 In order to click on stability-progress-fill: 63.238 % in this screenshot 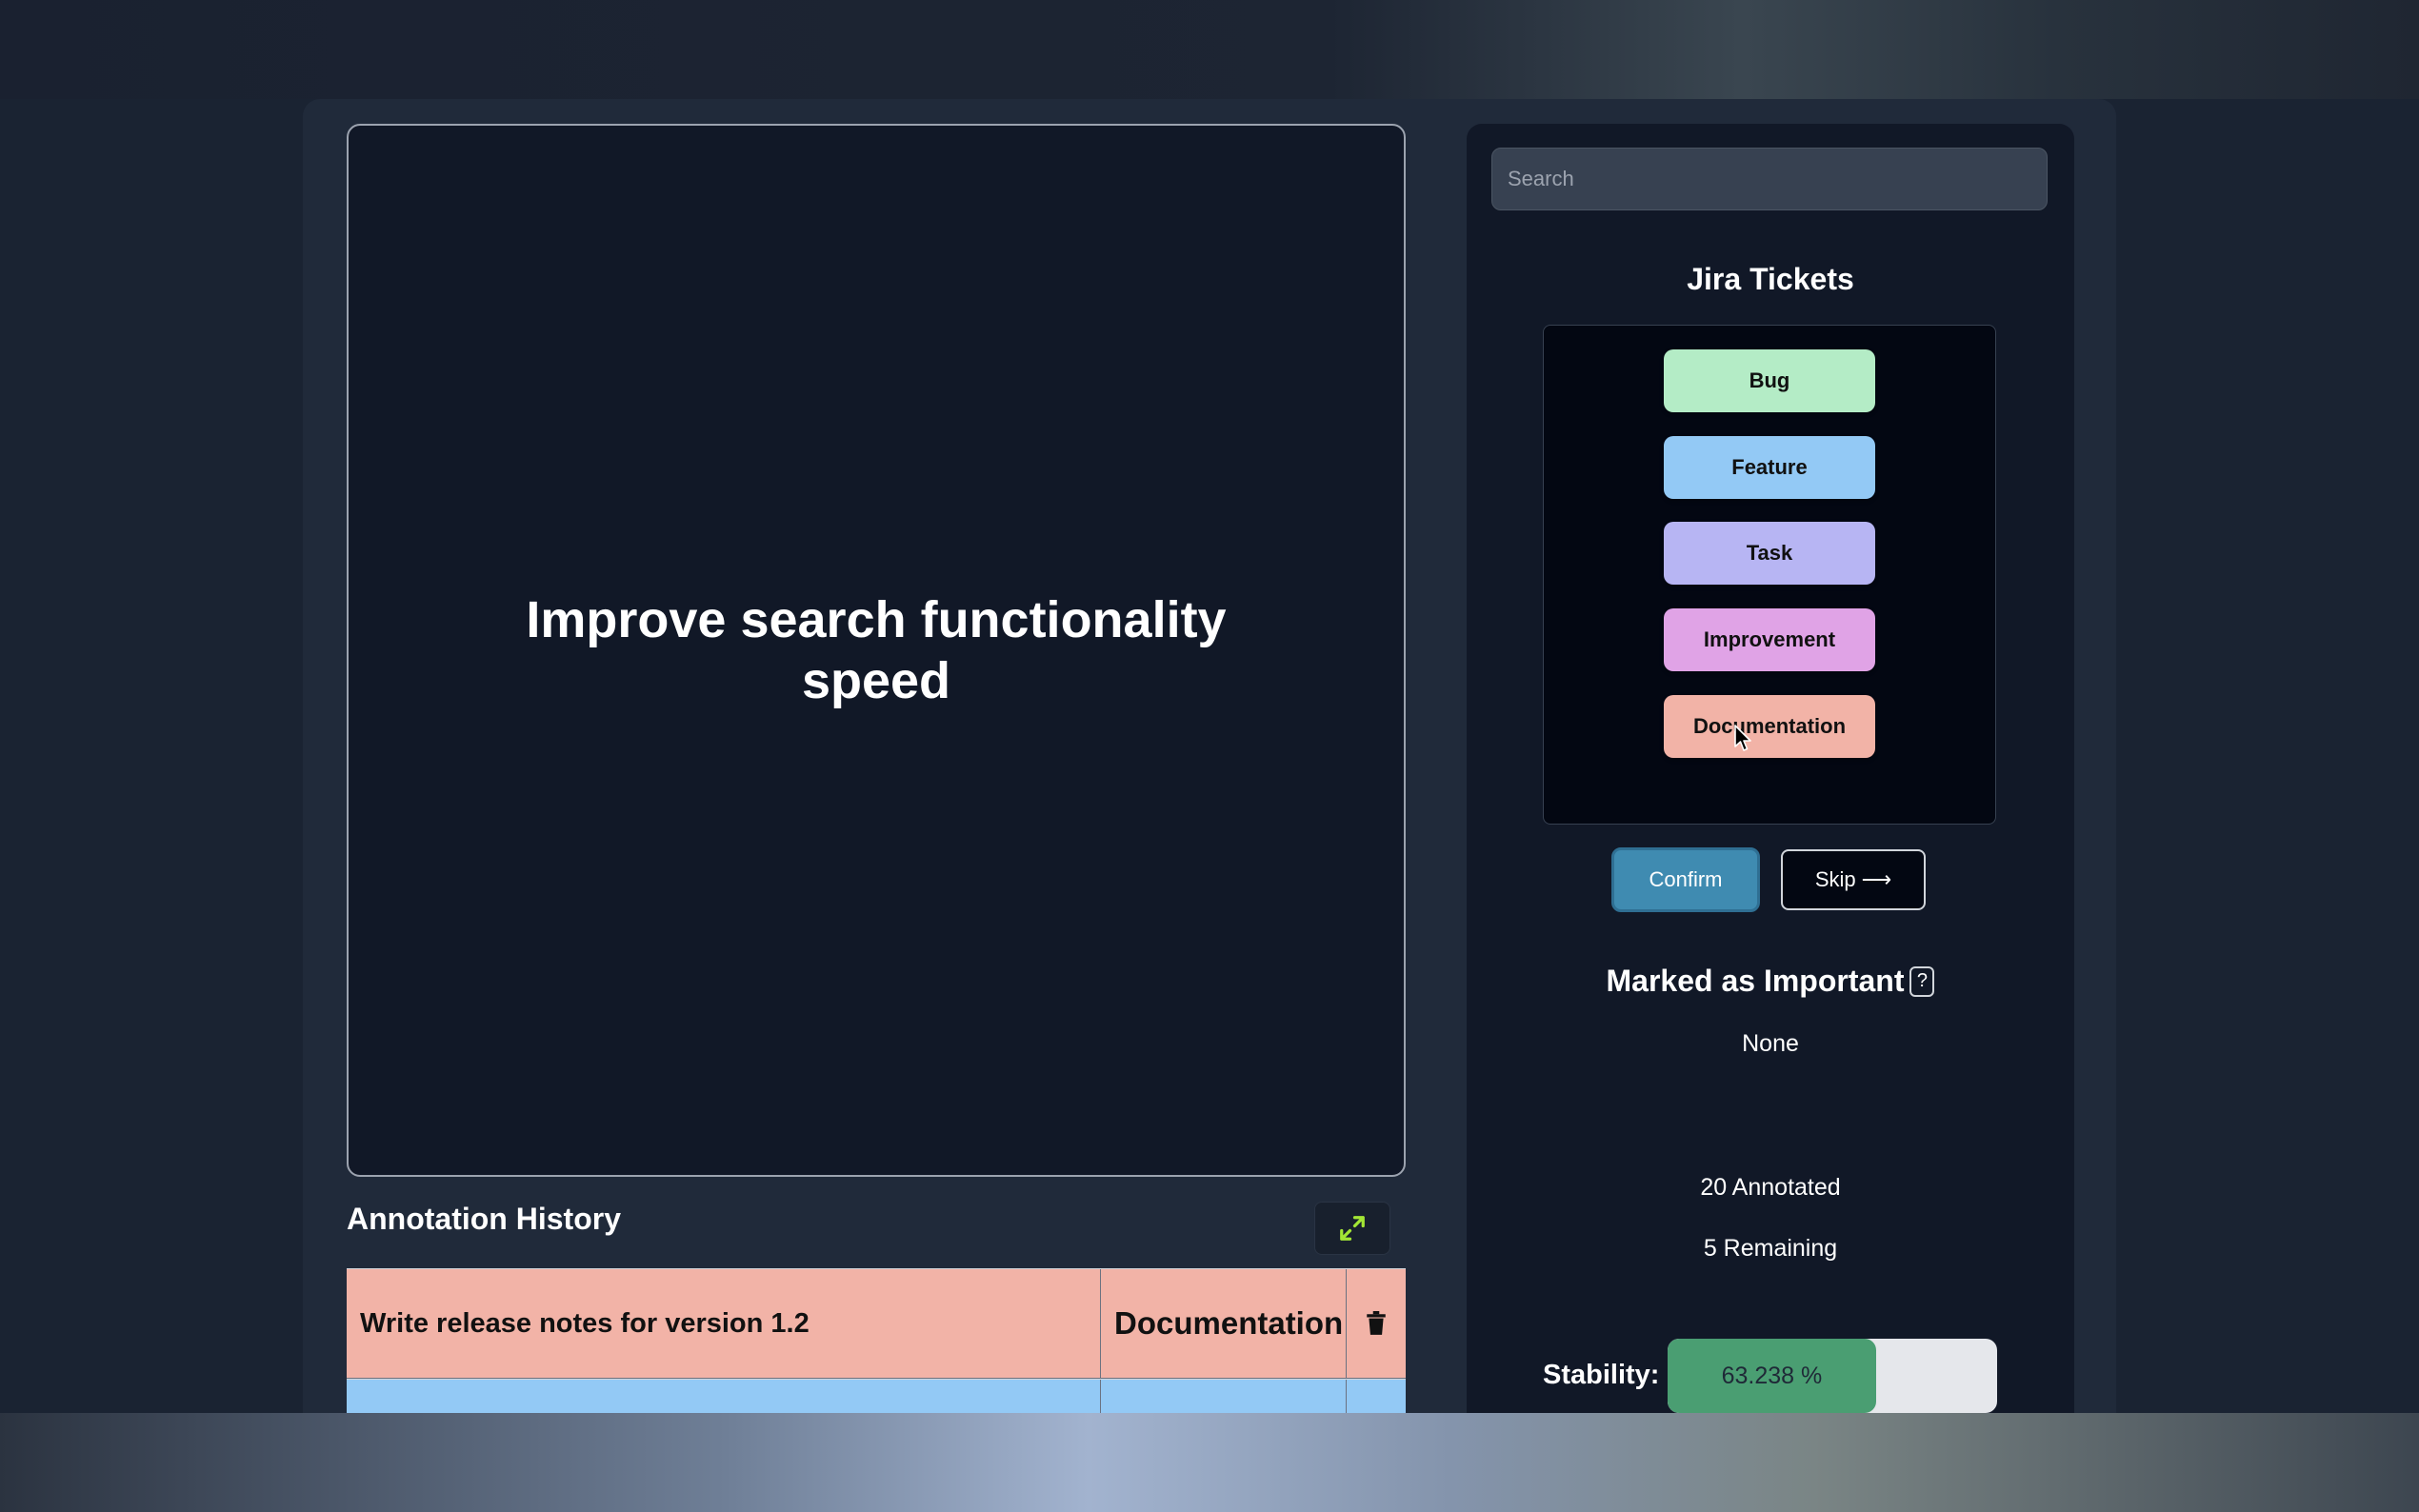, I will do `click(1772, 1376)`.